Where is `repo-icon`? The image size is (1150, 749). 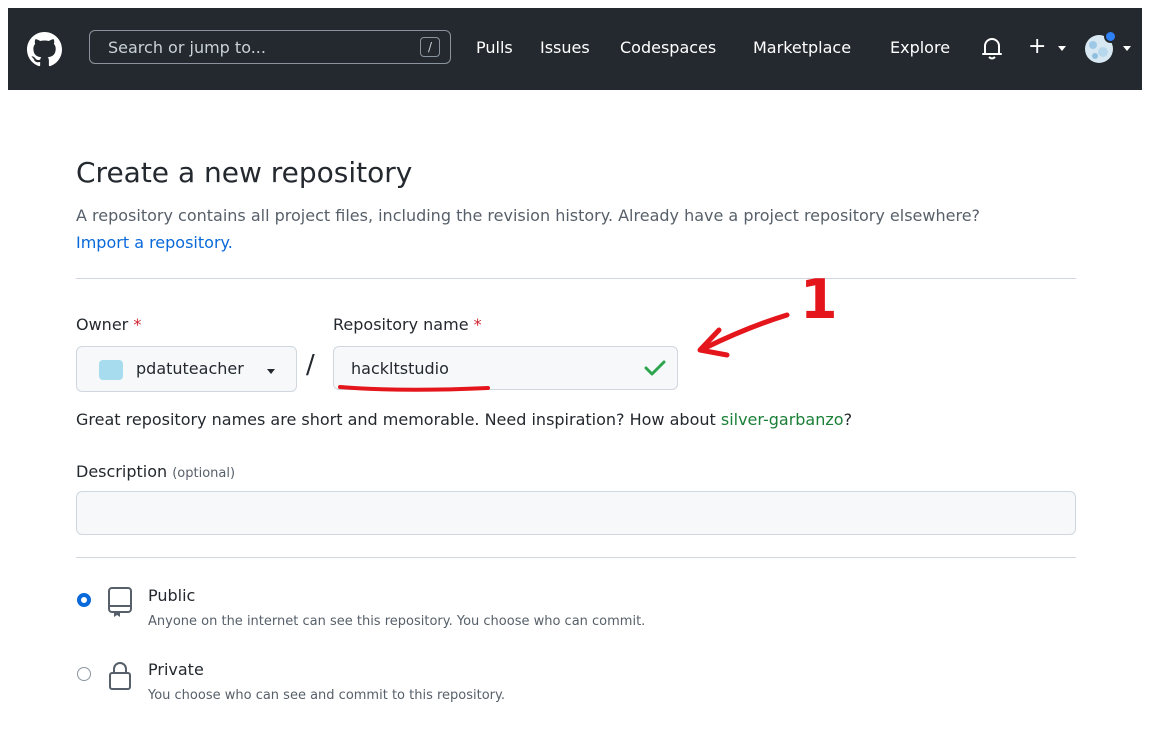 repo-icon is located at coordinates (120, 602).